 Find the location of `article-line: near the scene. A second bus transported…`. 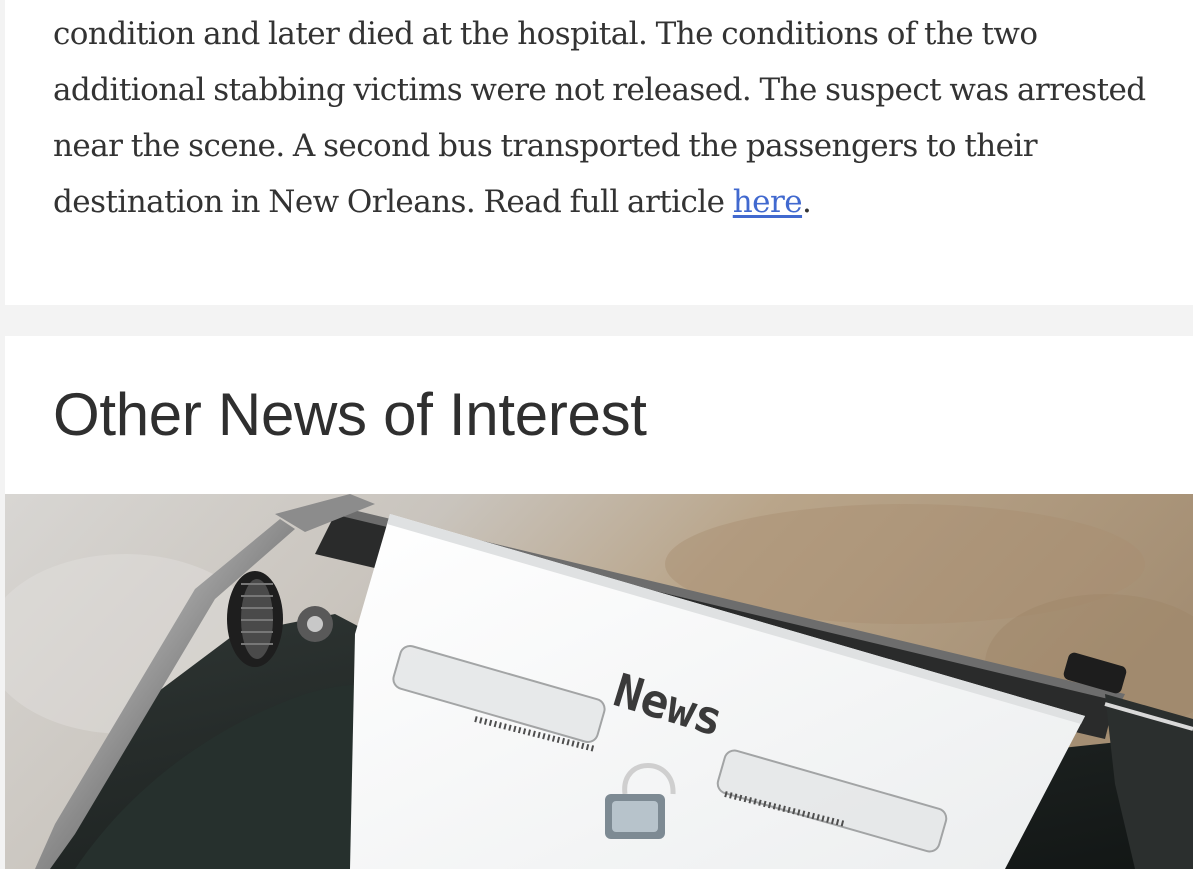

article-line: near the scene. A second bus transported… is located at coordinates (545, 146).